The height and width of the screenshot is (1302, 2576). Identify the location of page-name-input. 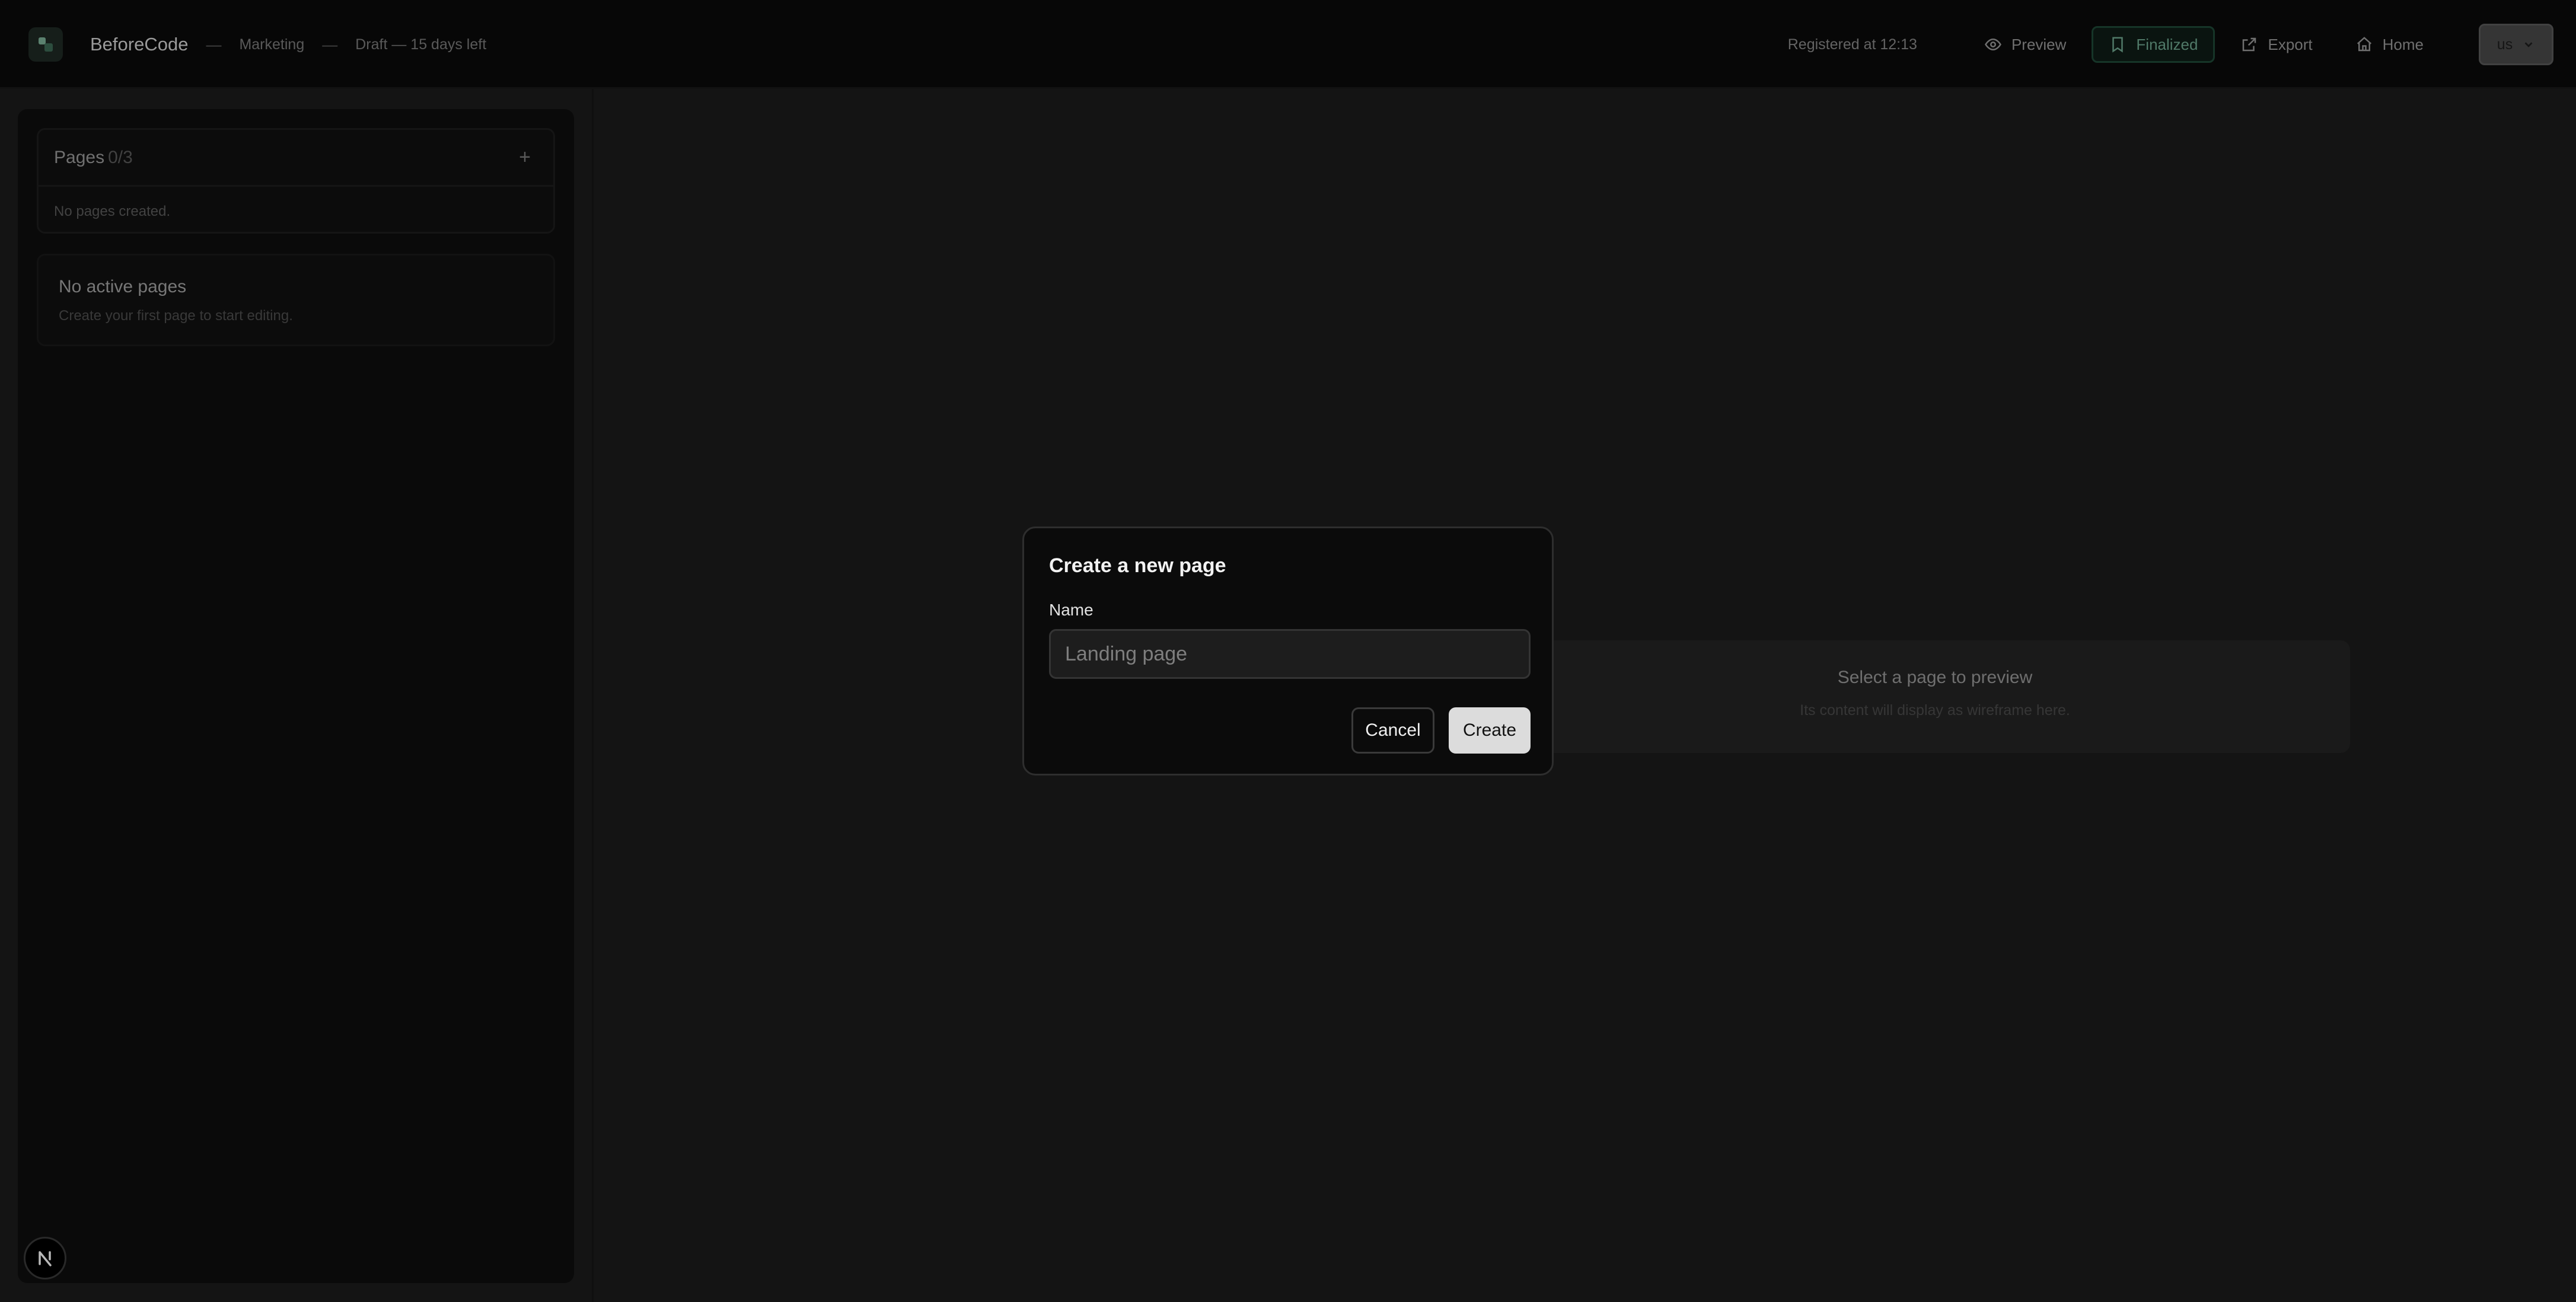
(1290, 654).